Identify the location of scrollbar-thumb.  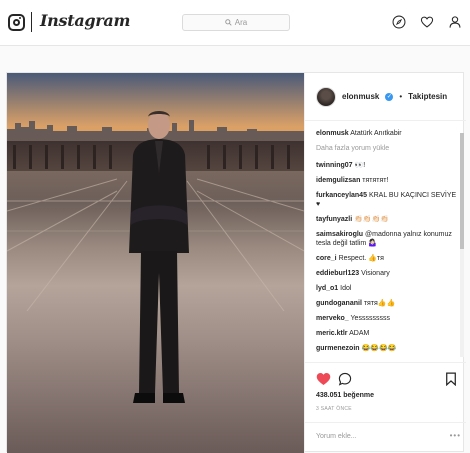
(462, 191).